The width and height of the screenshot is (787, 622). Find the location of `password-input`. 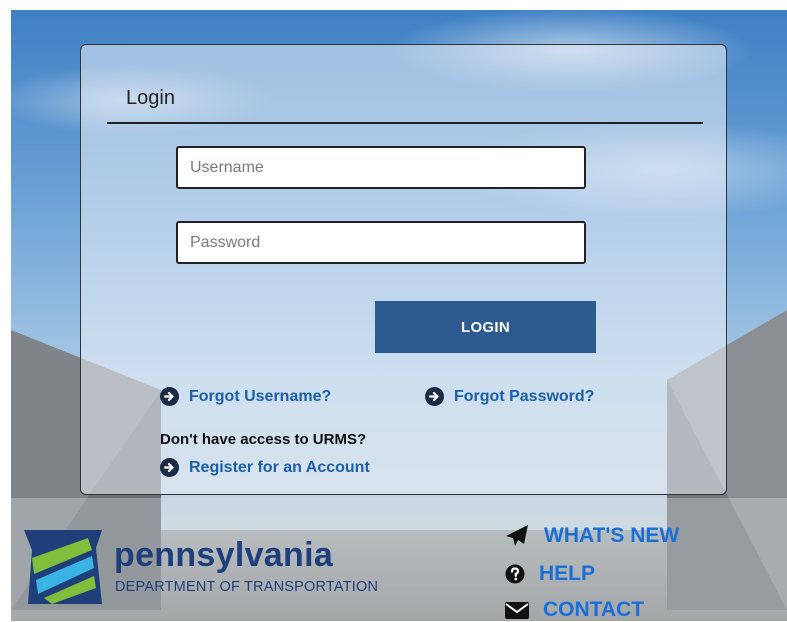

password-input is located at coordinates (381, 242).